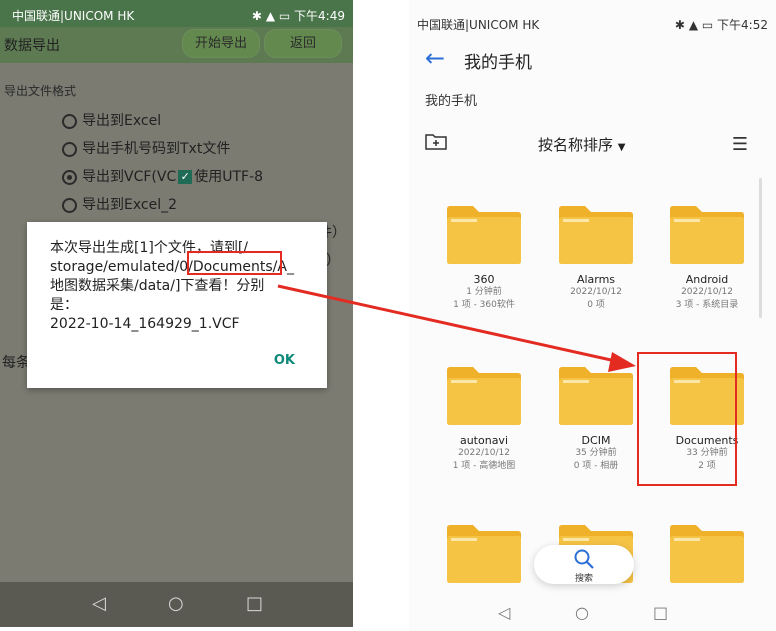 Image resolution: width=776 pixels, height=631 pixels. I want to click on annotation-arrow, so click(456, 328).